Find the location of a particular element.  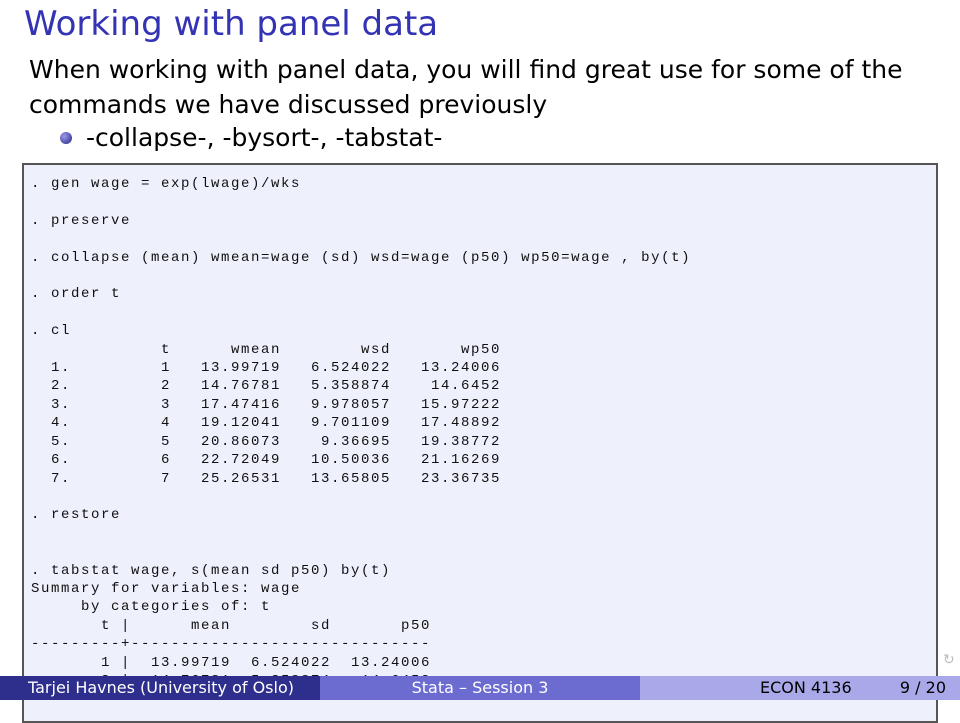

footer-session: Stata – Session 3 is located at coordinates (480, 688).